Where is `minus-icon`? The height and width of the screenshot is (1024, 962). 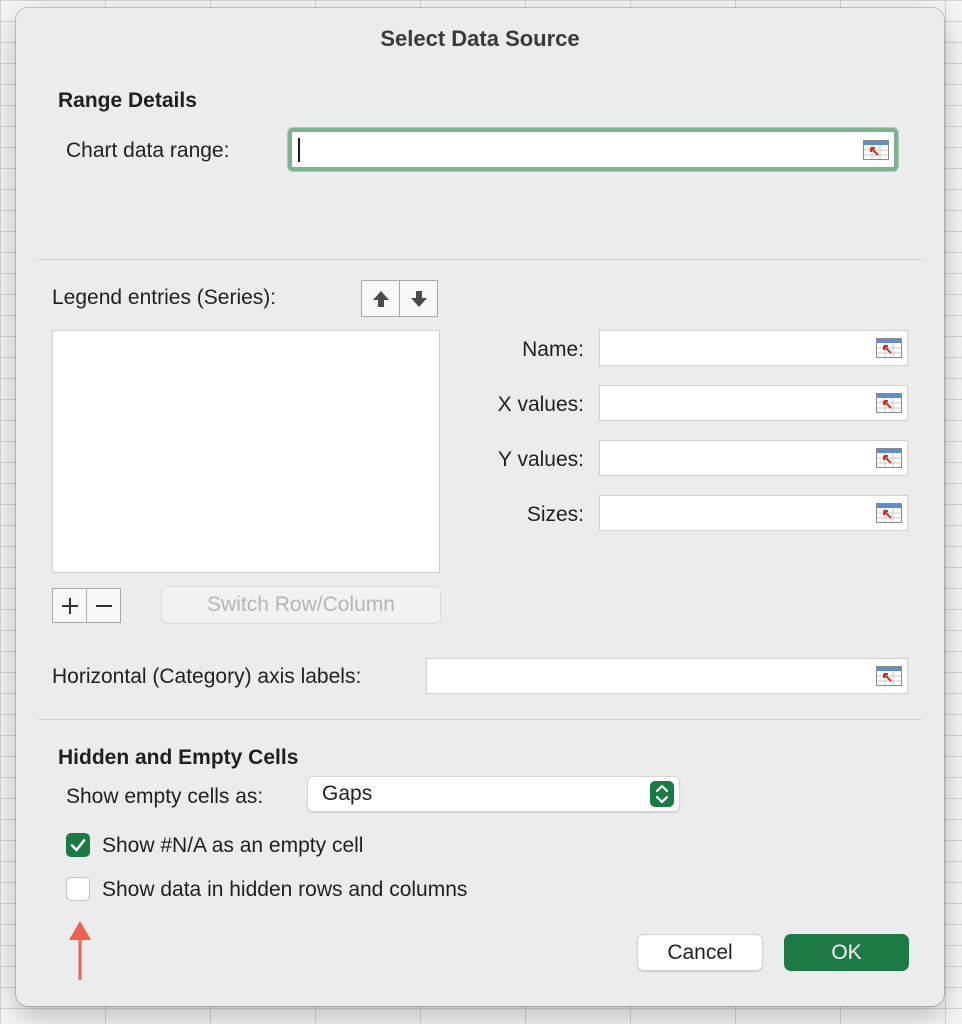 minus-icon is located at coordinates (103, 605).